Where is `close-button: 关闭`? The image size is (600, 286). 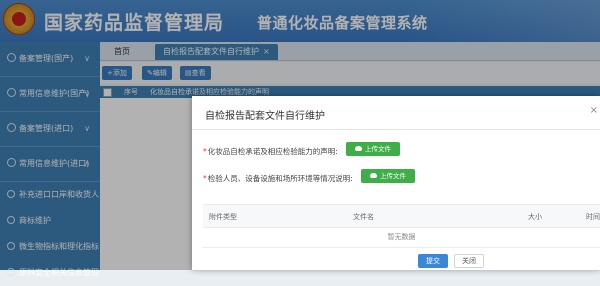
close-button: 关闭 is located at coordinates (469, 261).